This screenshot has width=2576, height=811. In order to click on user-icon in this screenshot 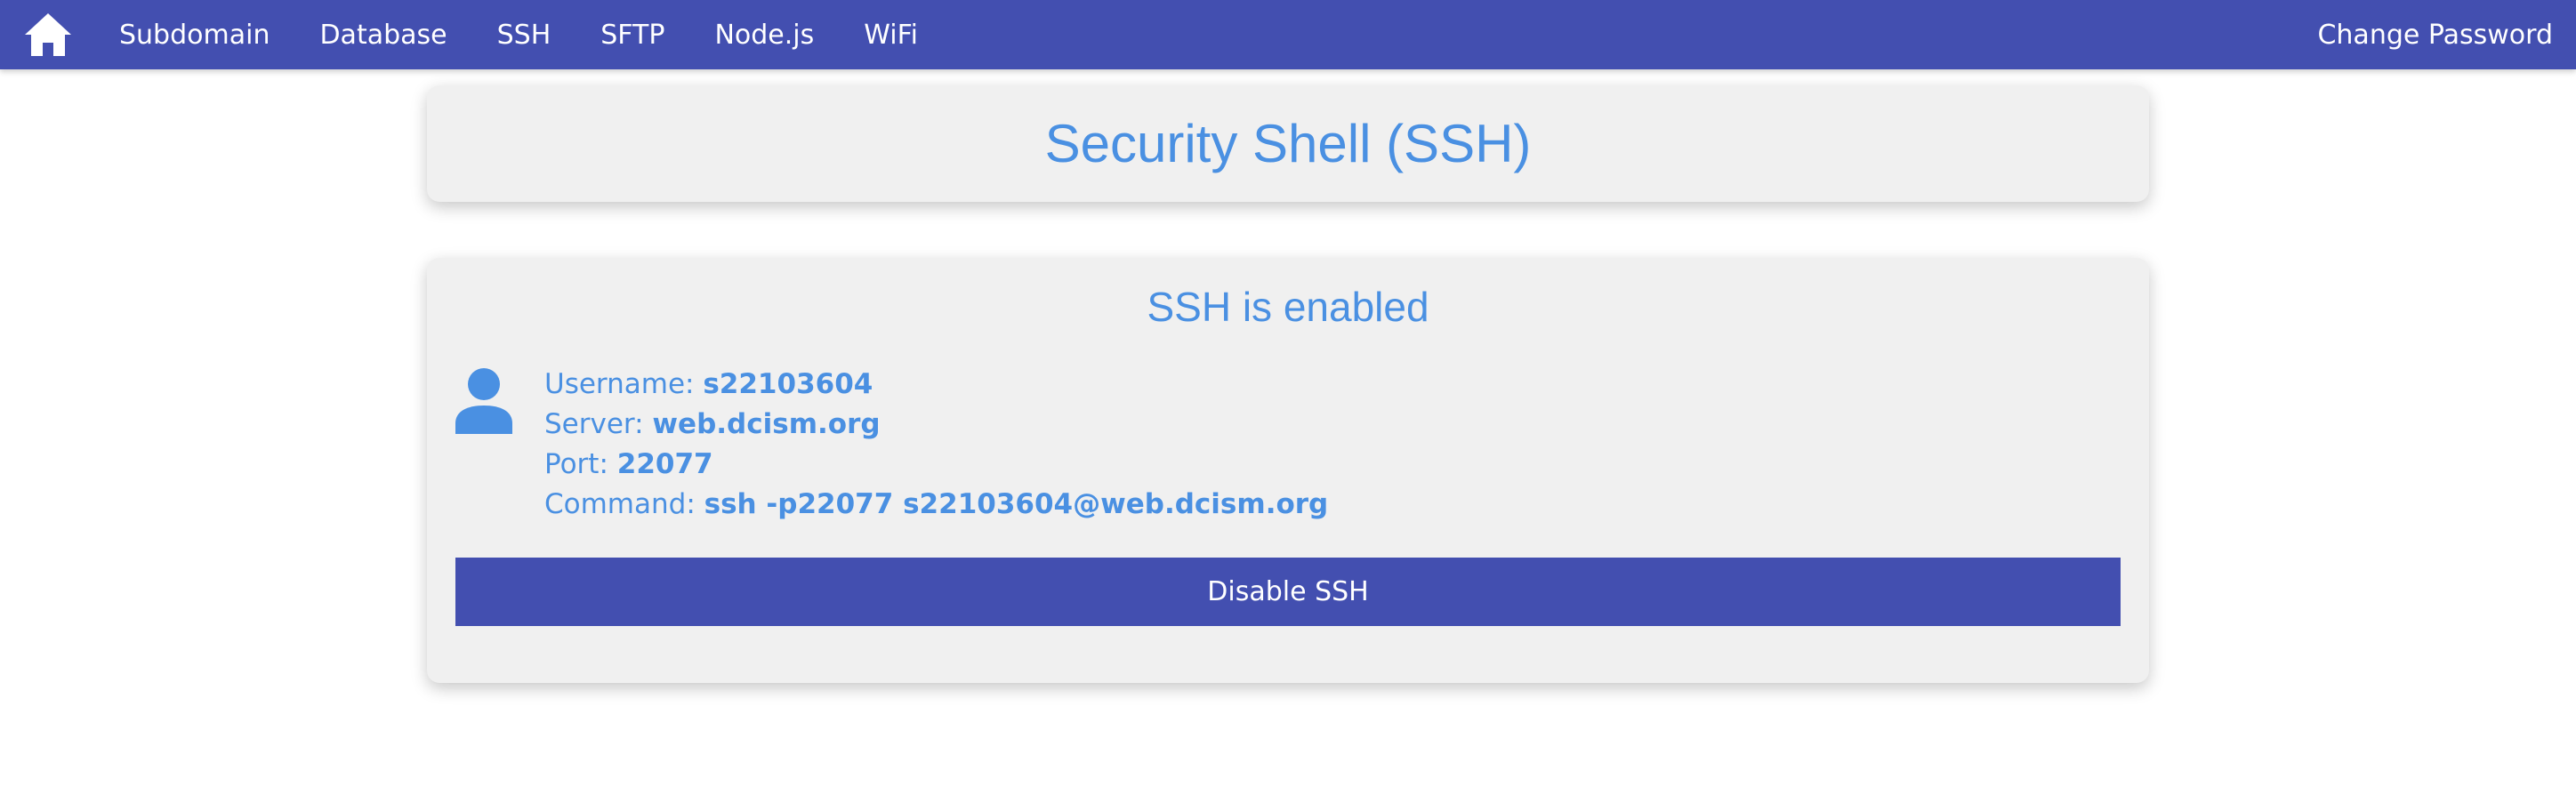, I will do `click(483, 401)`.